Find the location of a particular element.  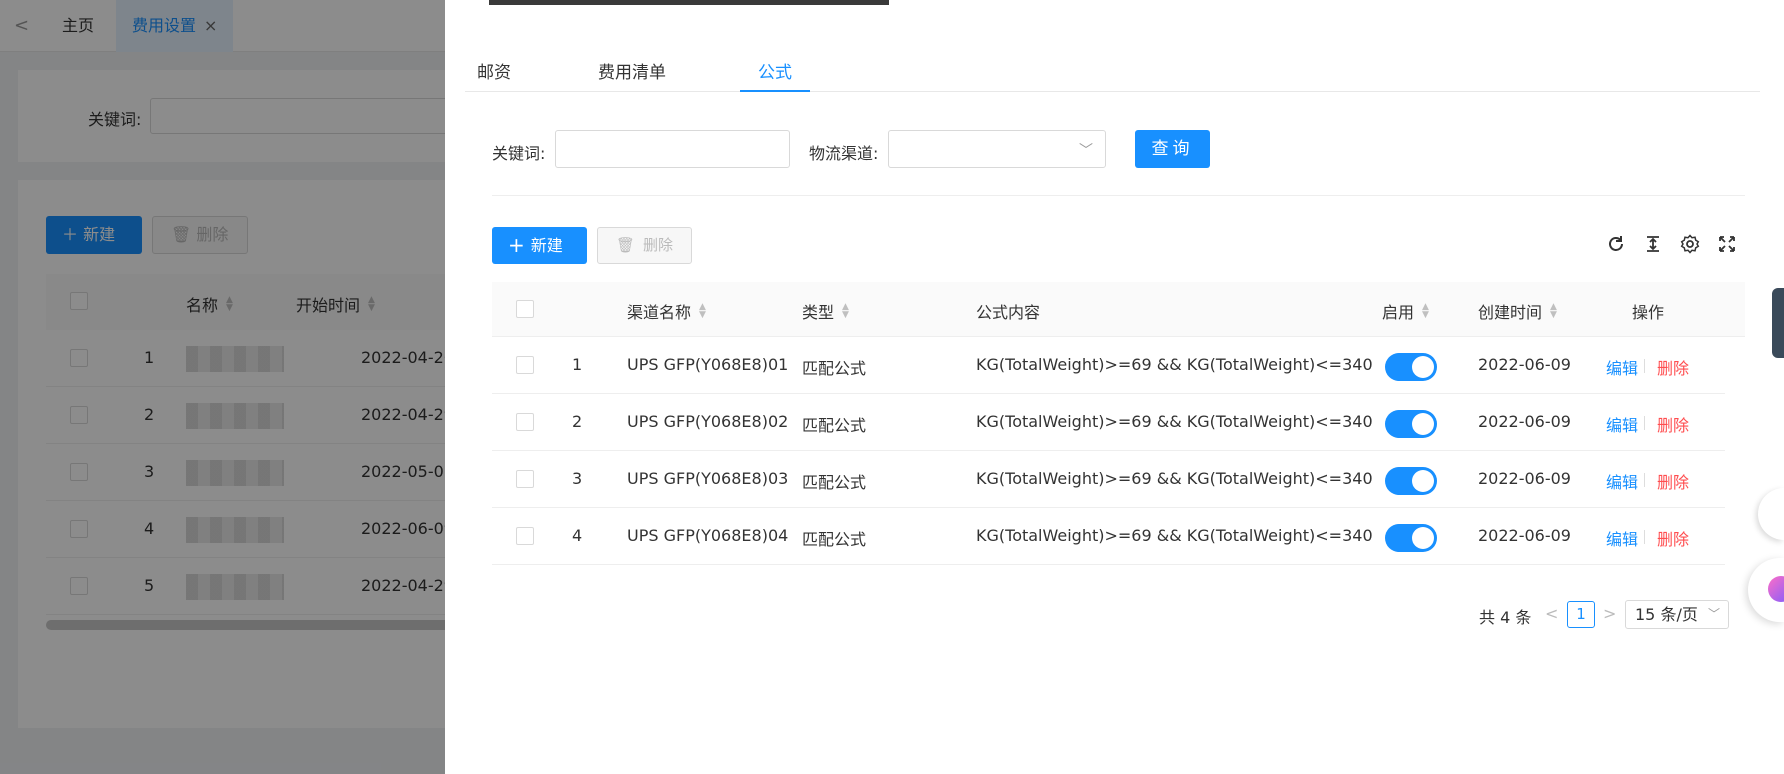

tab-formula: 公式 is located at coordinates (775, 70).